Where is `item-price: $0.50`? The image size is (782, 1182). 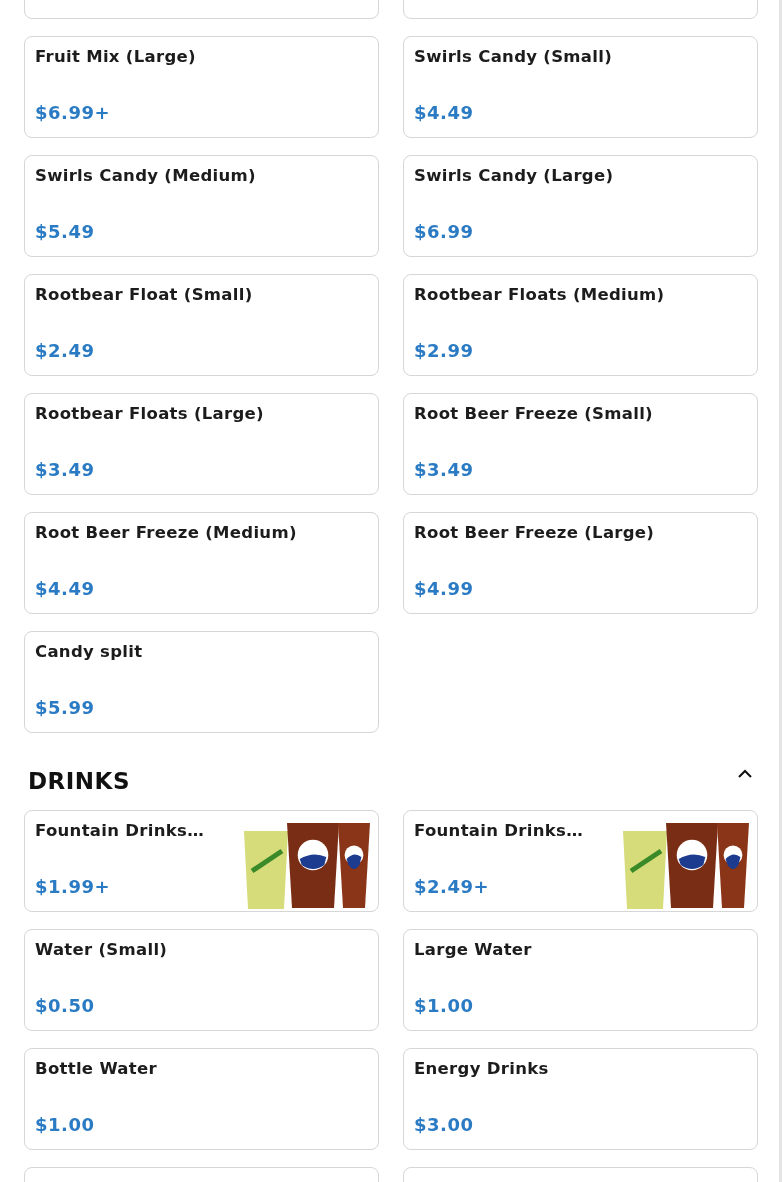 item-price: $0.50 is located at coordinates (65, 1005).